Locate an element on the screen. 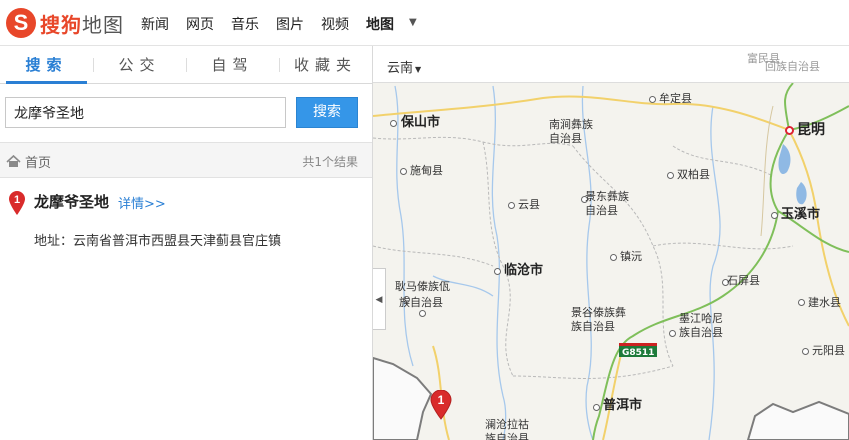 The height and width of the screenshot is (440, 849). nav-video: 视频 is located at coordinates (335, 24).